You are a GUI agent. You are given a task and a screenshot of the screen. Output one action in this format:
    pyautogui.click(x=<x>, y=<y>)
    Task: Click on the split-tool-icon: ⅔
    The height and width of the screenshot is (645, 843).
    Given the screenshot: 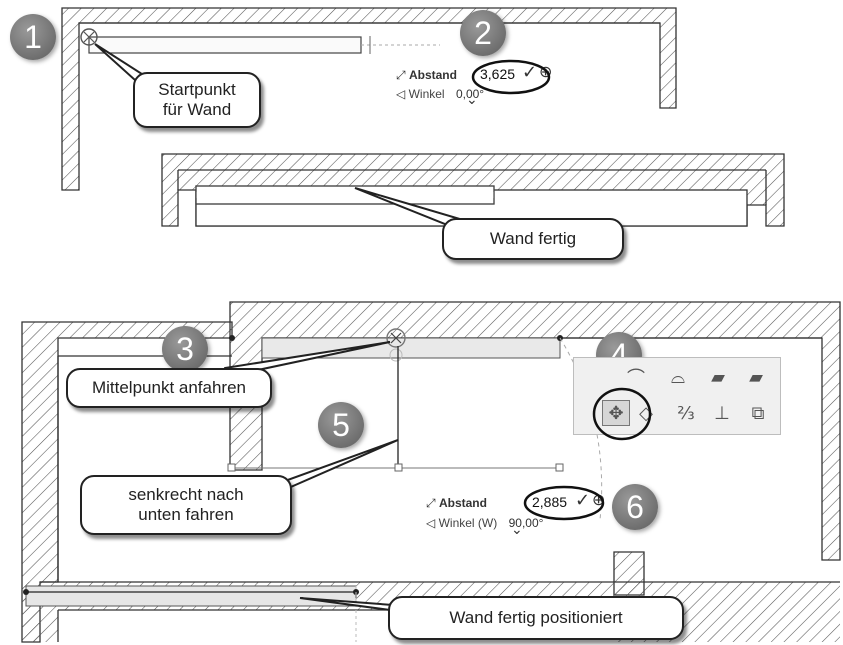 What is the action you would take?
    pyautogui.click(x=686, y=413)
    